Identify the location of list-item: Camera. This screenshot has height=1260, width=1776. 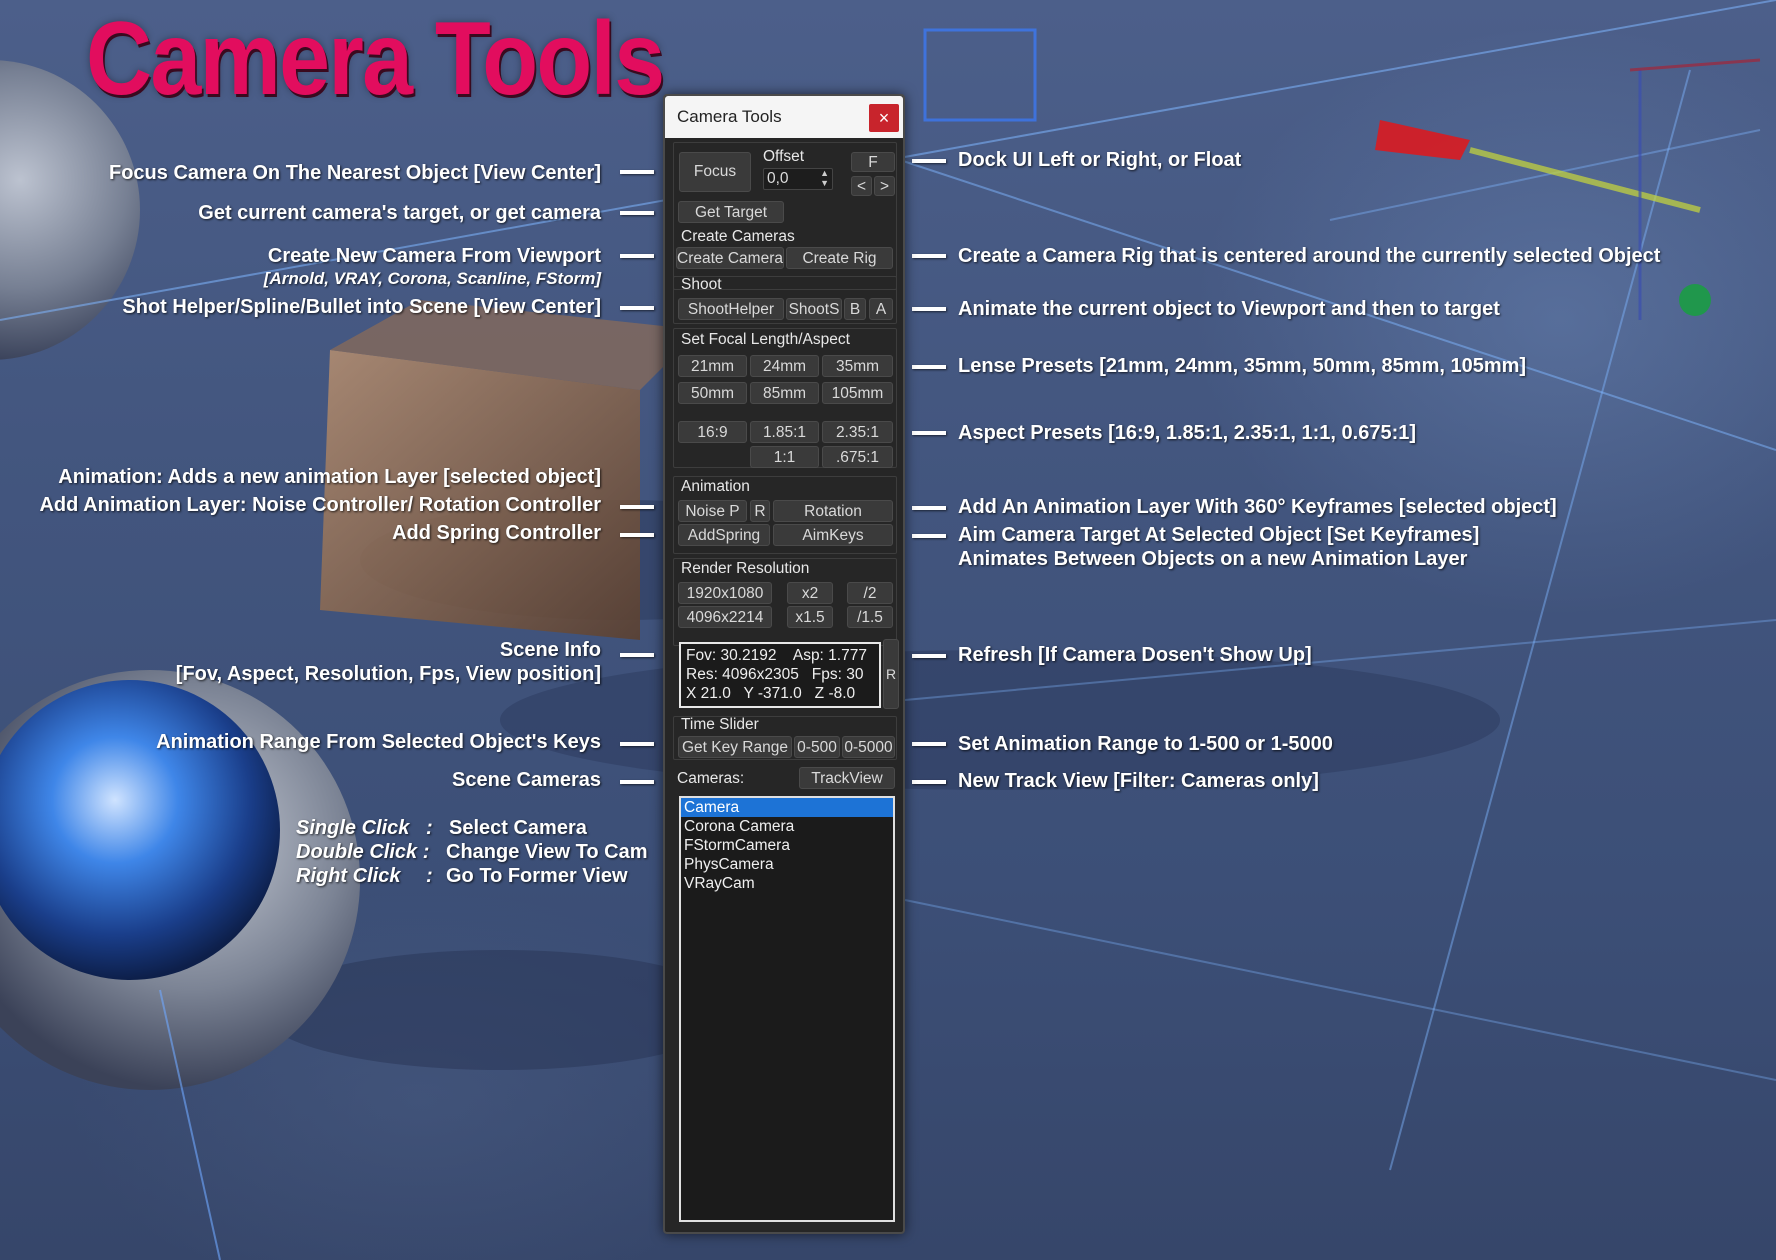
(787, 807).